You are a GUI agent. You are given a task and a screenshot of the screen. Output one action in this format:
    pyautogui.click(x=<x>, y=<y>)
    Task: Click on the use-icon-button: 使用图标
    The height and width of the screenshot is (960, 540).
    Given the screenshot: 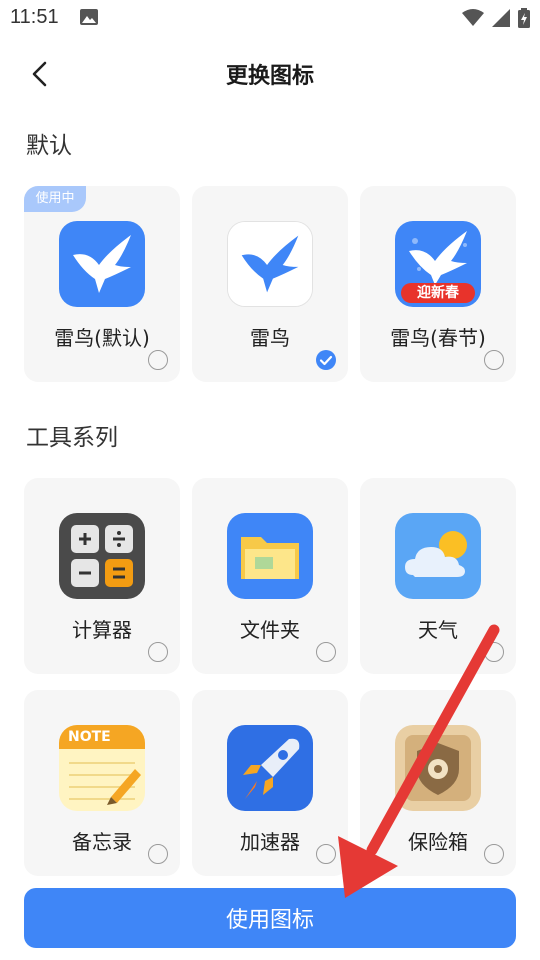 What is the action you would take?
    pyautogui.click(x=270, y=918)
    